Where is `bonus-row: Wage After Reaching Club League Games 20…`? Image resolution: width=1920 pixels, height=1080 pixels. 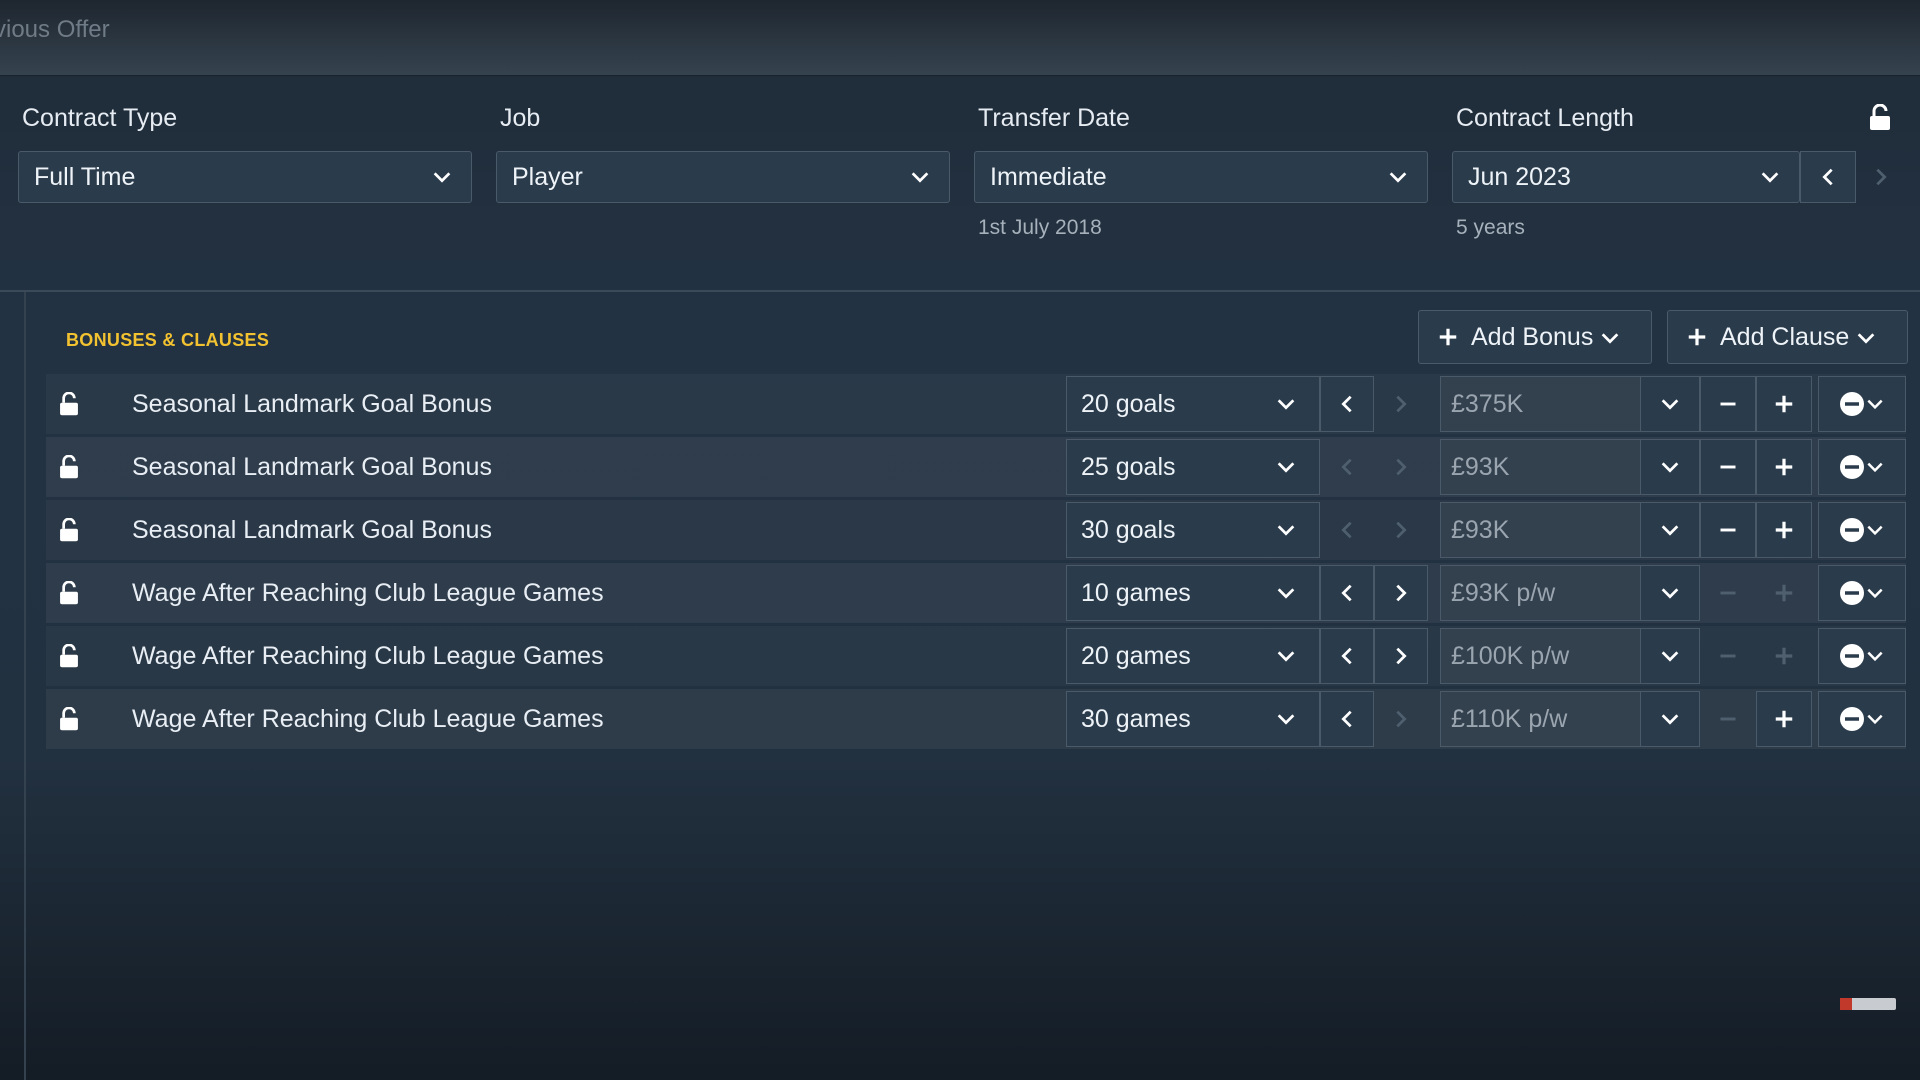
bonus-row: Wage After Reaching Club League Games 20… is located at coordinates (976, 656).